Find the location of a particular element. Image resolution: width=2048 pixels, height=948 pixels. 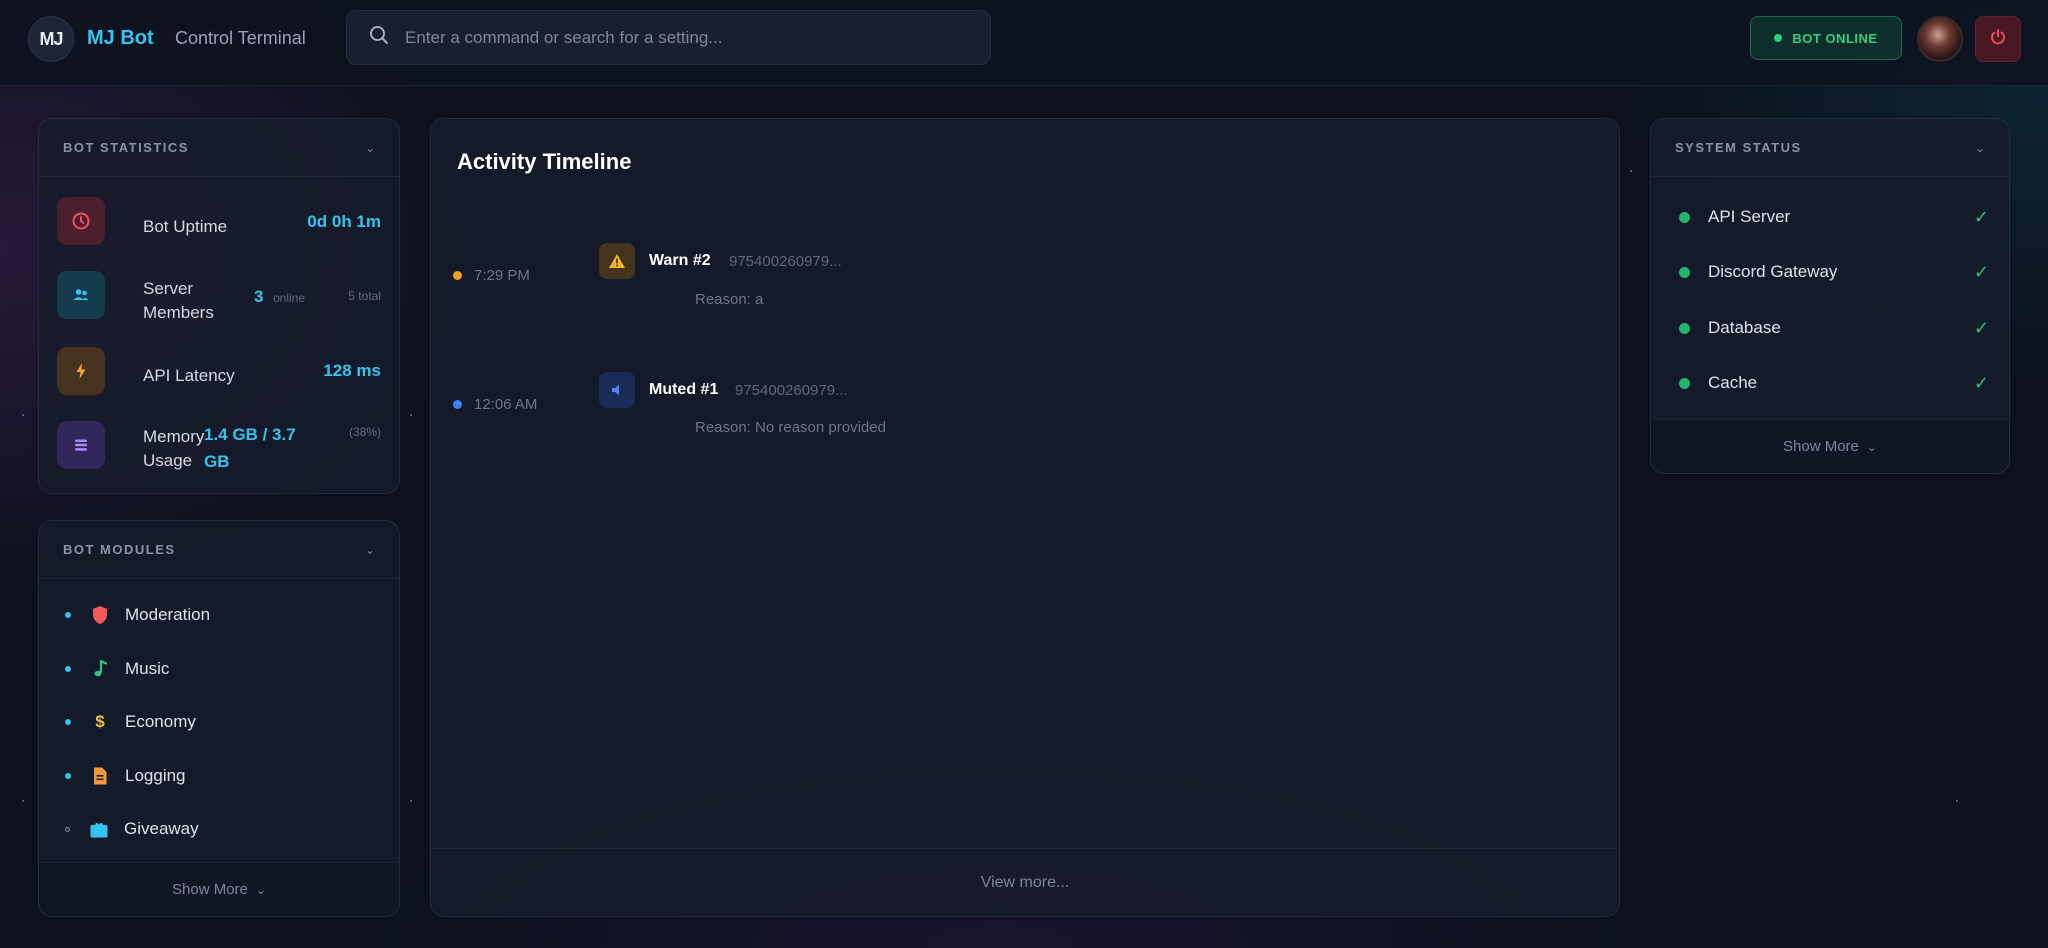

module-item-music: Music is located at coordinates (117, 669).